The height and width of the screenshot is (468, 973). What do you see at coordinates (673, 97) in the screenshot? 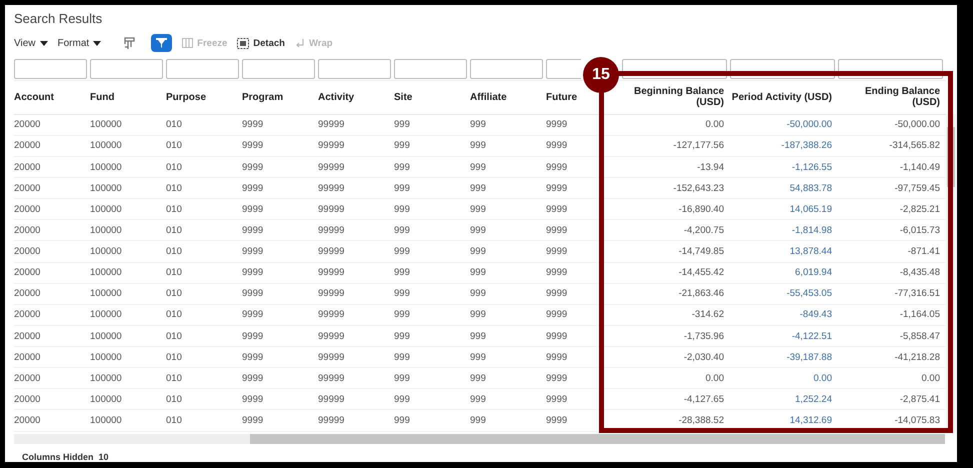
I see `column-header: Beginning Balance (USD)` at bounding box center [673, 97].